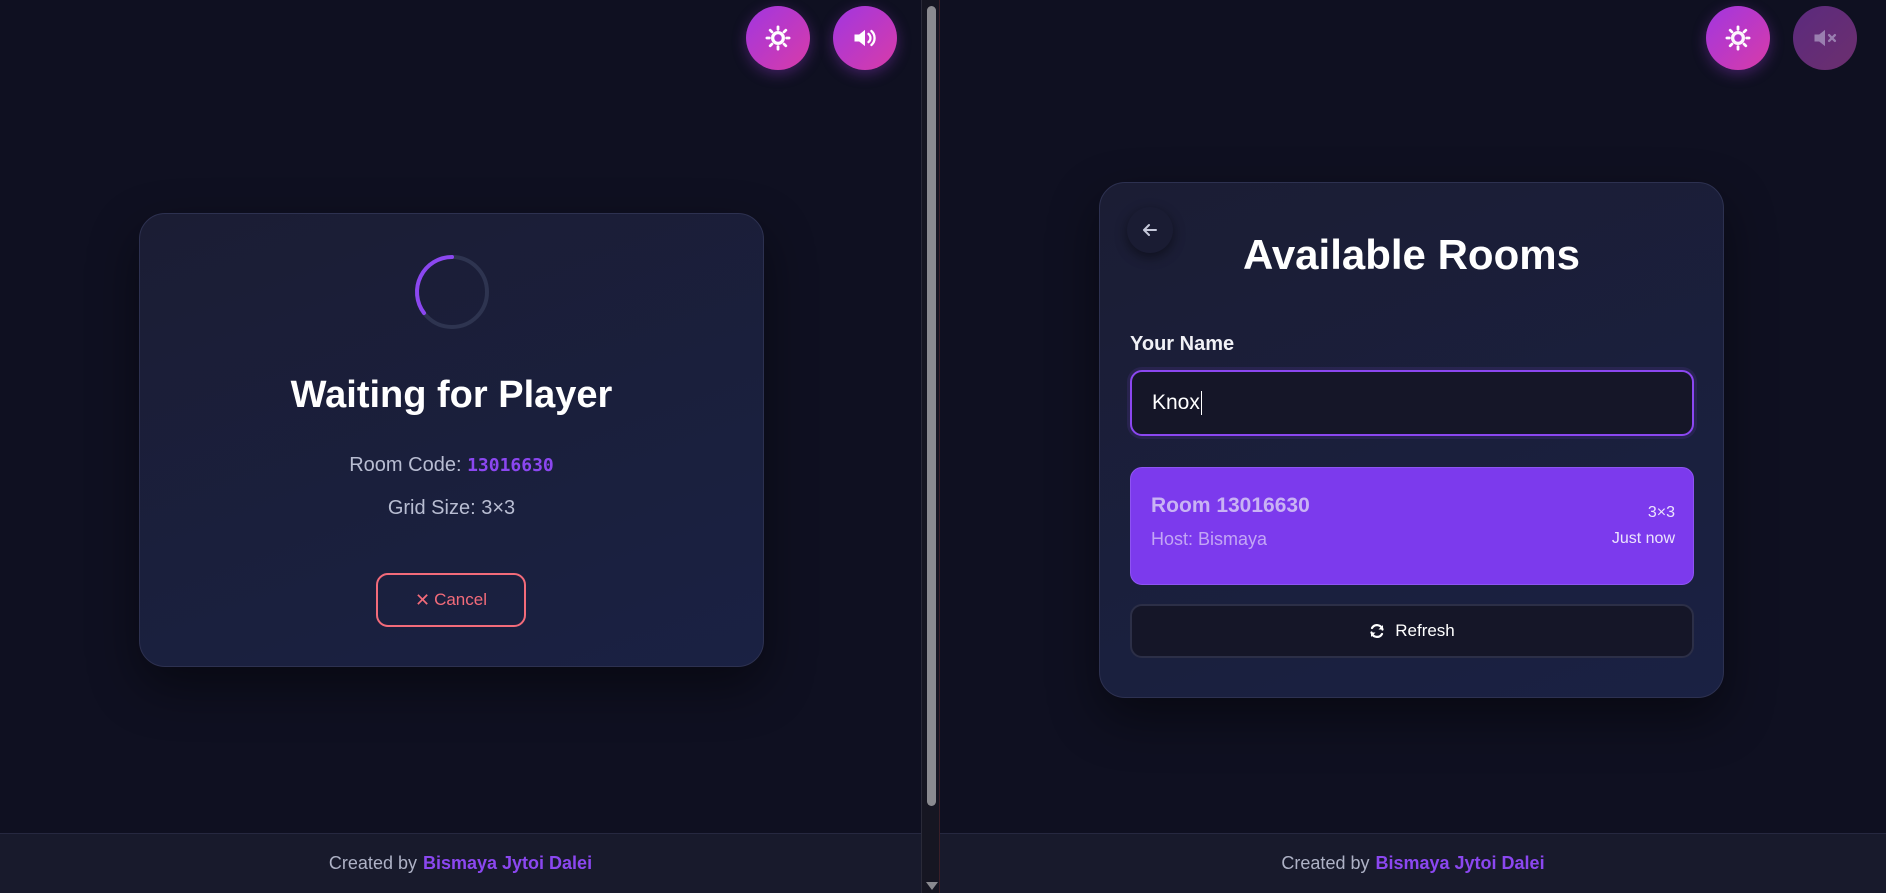 This screenshot has width=1886, height=893. I want to click on page-title: Available Rooms, so click(1411, 254).